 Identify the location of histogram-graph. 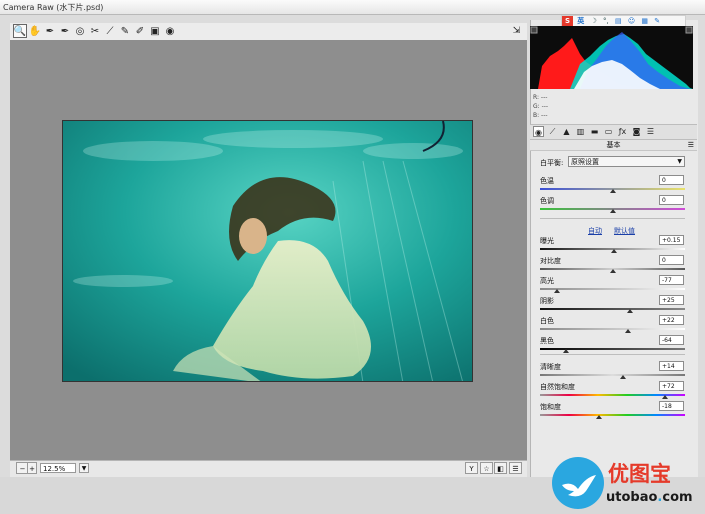
(611, 57).